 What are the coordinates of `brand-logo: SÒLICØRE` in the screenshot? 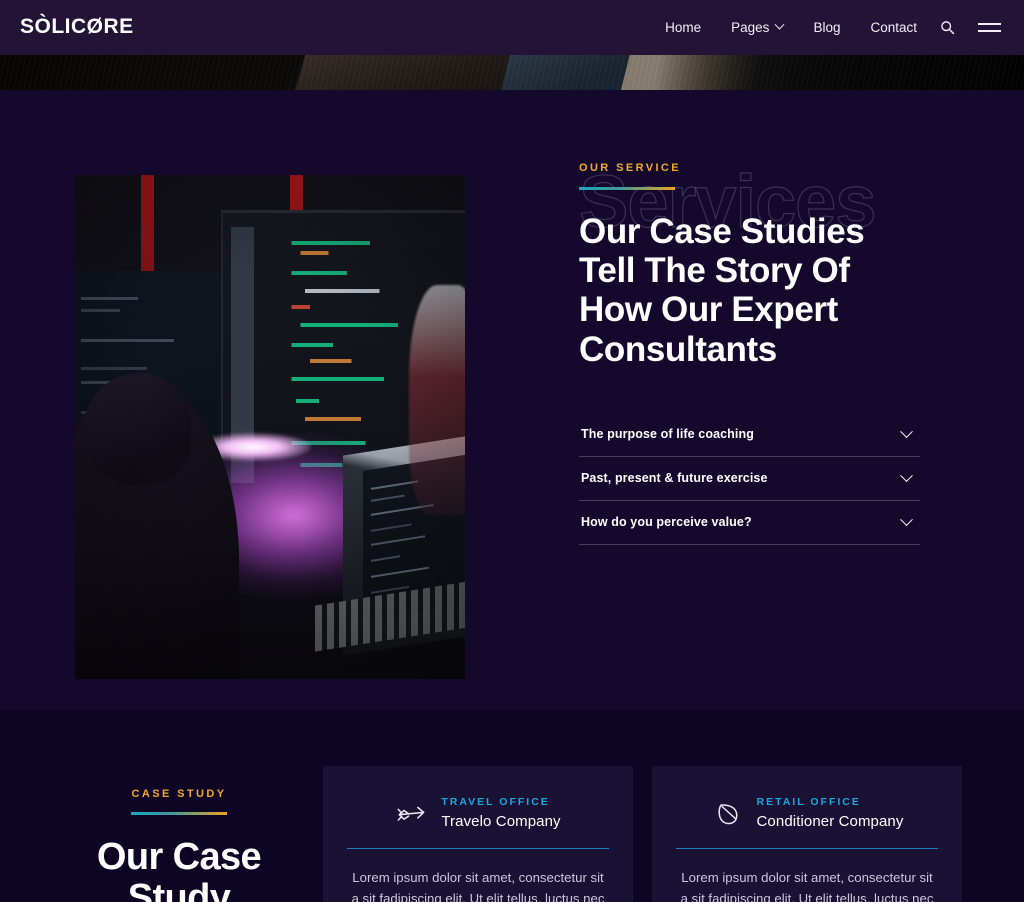 It's located at (77, 26).